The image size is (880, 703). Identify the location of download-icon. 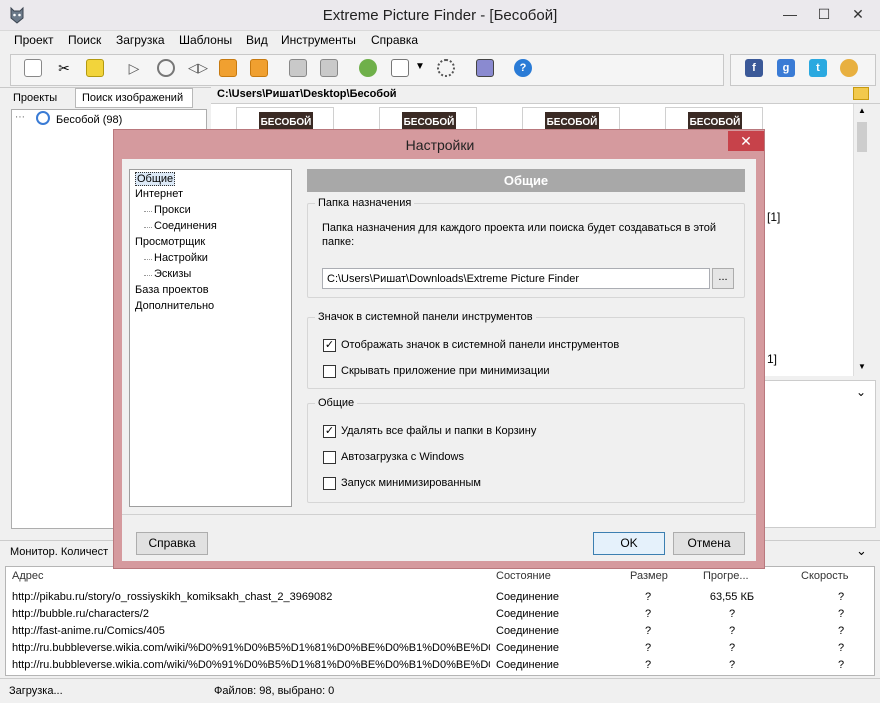
(298, 68).